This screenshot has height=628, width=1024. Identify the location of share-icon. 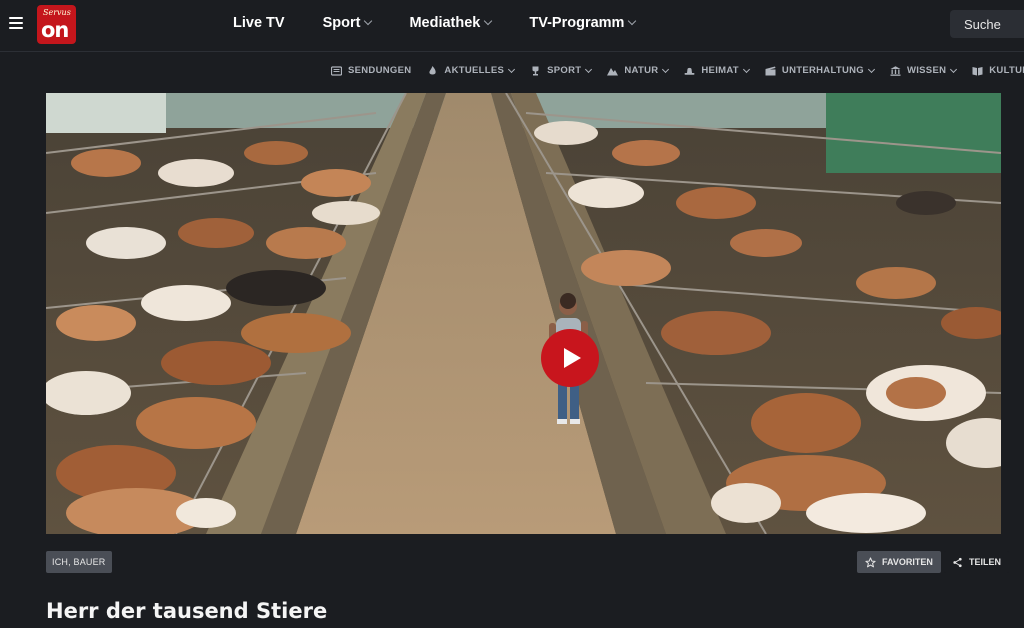
(957, 562).